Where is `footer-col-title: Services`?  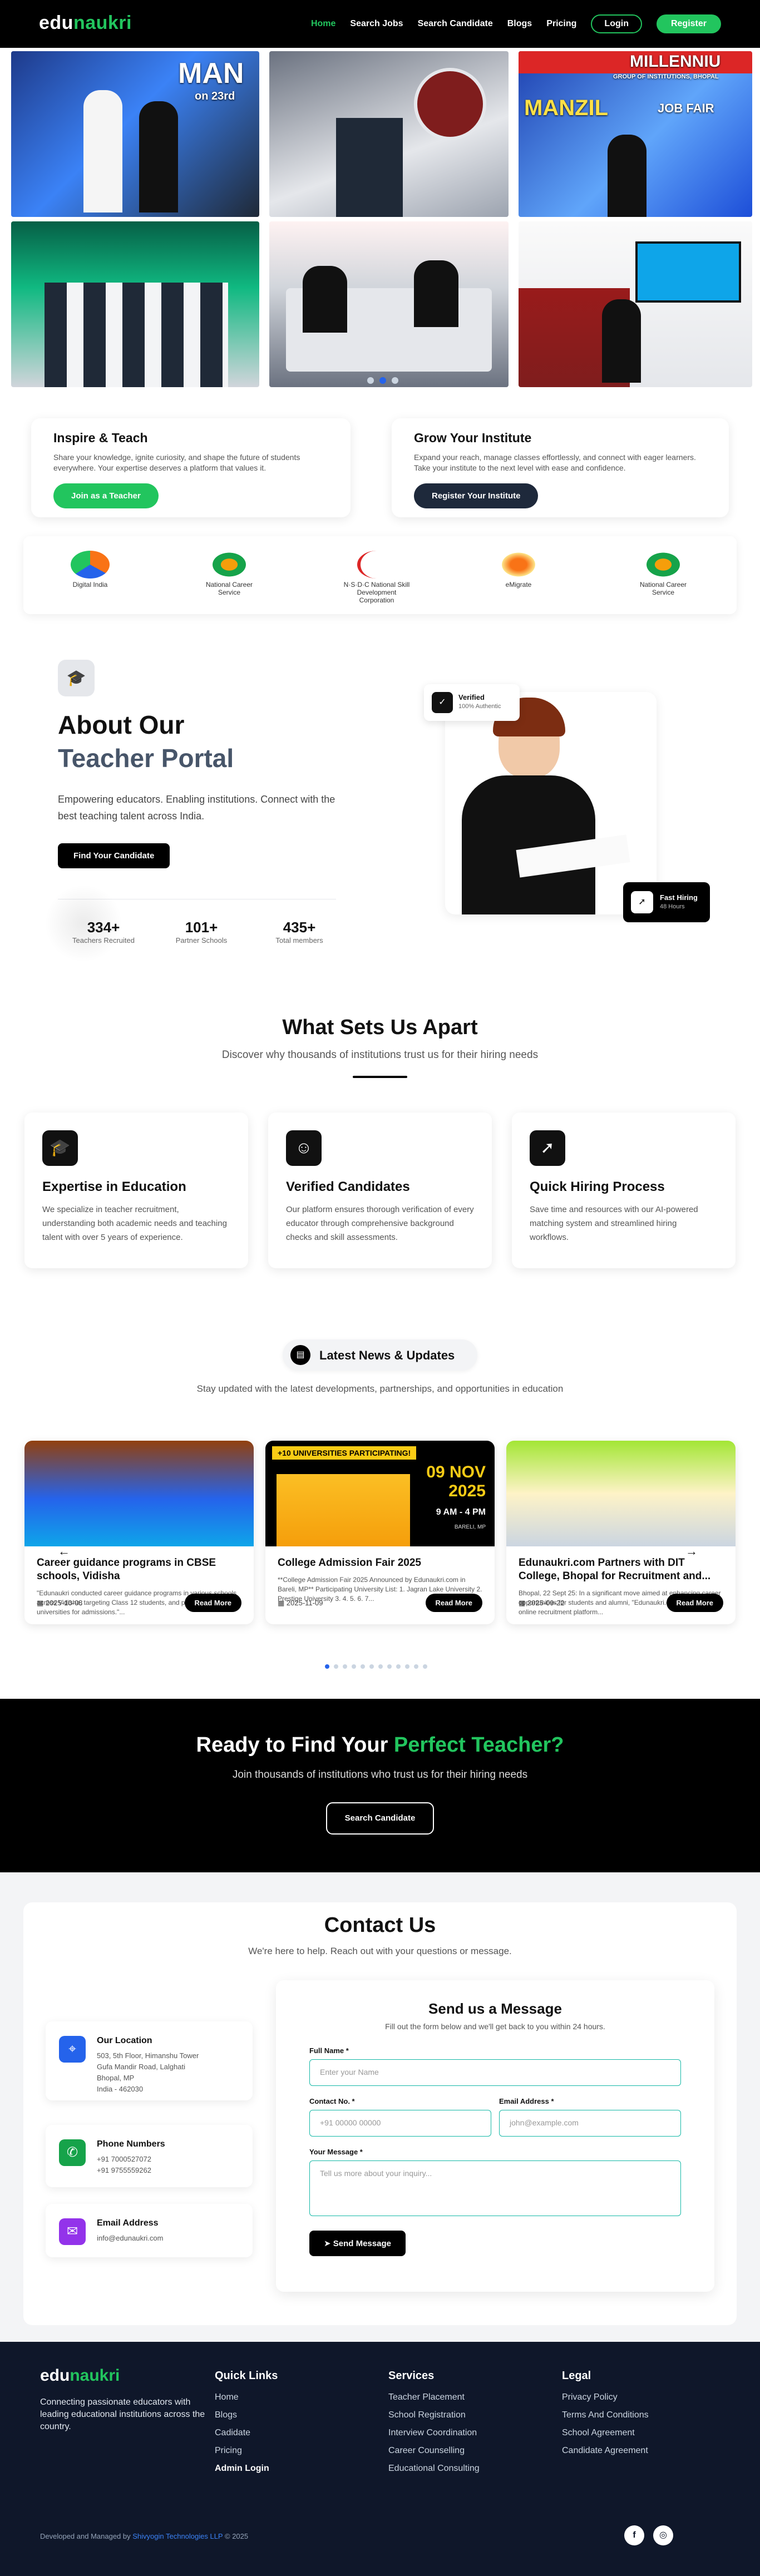
footer-col-title: Services is located at coordinates (411, 2376).